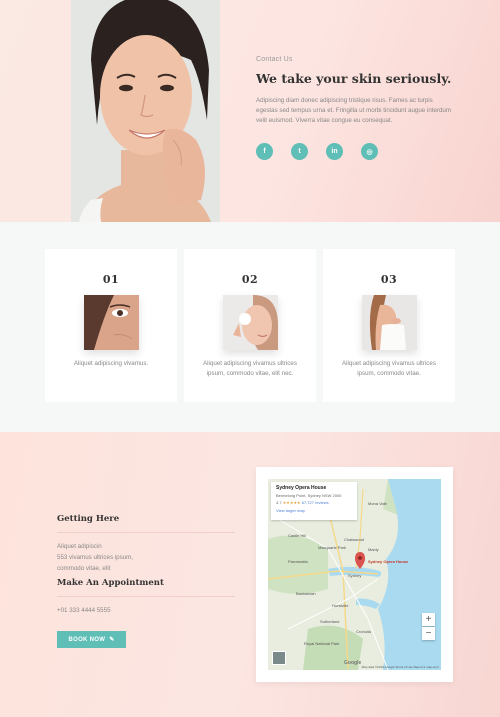 The height and width of the screenshot is (717, 500). I want to click on view-larger-map-link: View larger map, so click(314, 510).